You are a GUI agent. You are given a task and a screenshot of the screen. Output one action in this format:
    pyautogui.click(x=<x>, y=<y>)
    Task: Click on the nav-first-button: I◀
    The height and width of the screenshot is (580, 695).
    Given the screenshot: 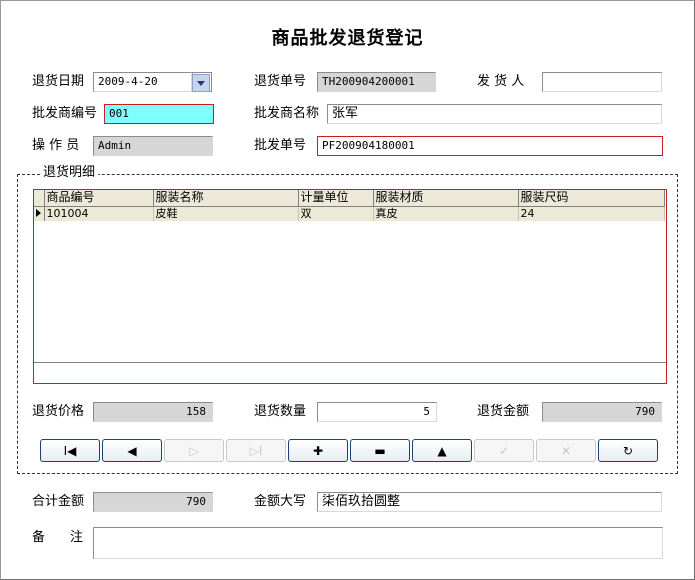 What is the action you would take?
    pyautogui.click(x=70, y=450)
    